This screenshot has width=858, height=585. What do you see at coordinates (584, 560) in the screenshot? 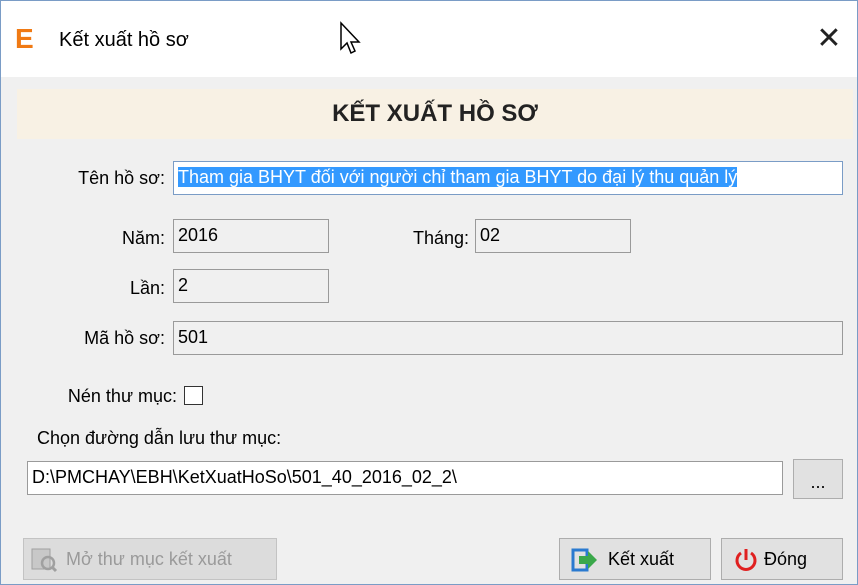
I see `export-arrow-icon` at bounding box center [584, 560].